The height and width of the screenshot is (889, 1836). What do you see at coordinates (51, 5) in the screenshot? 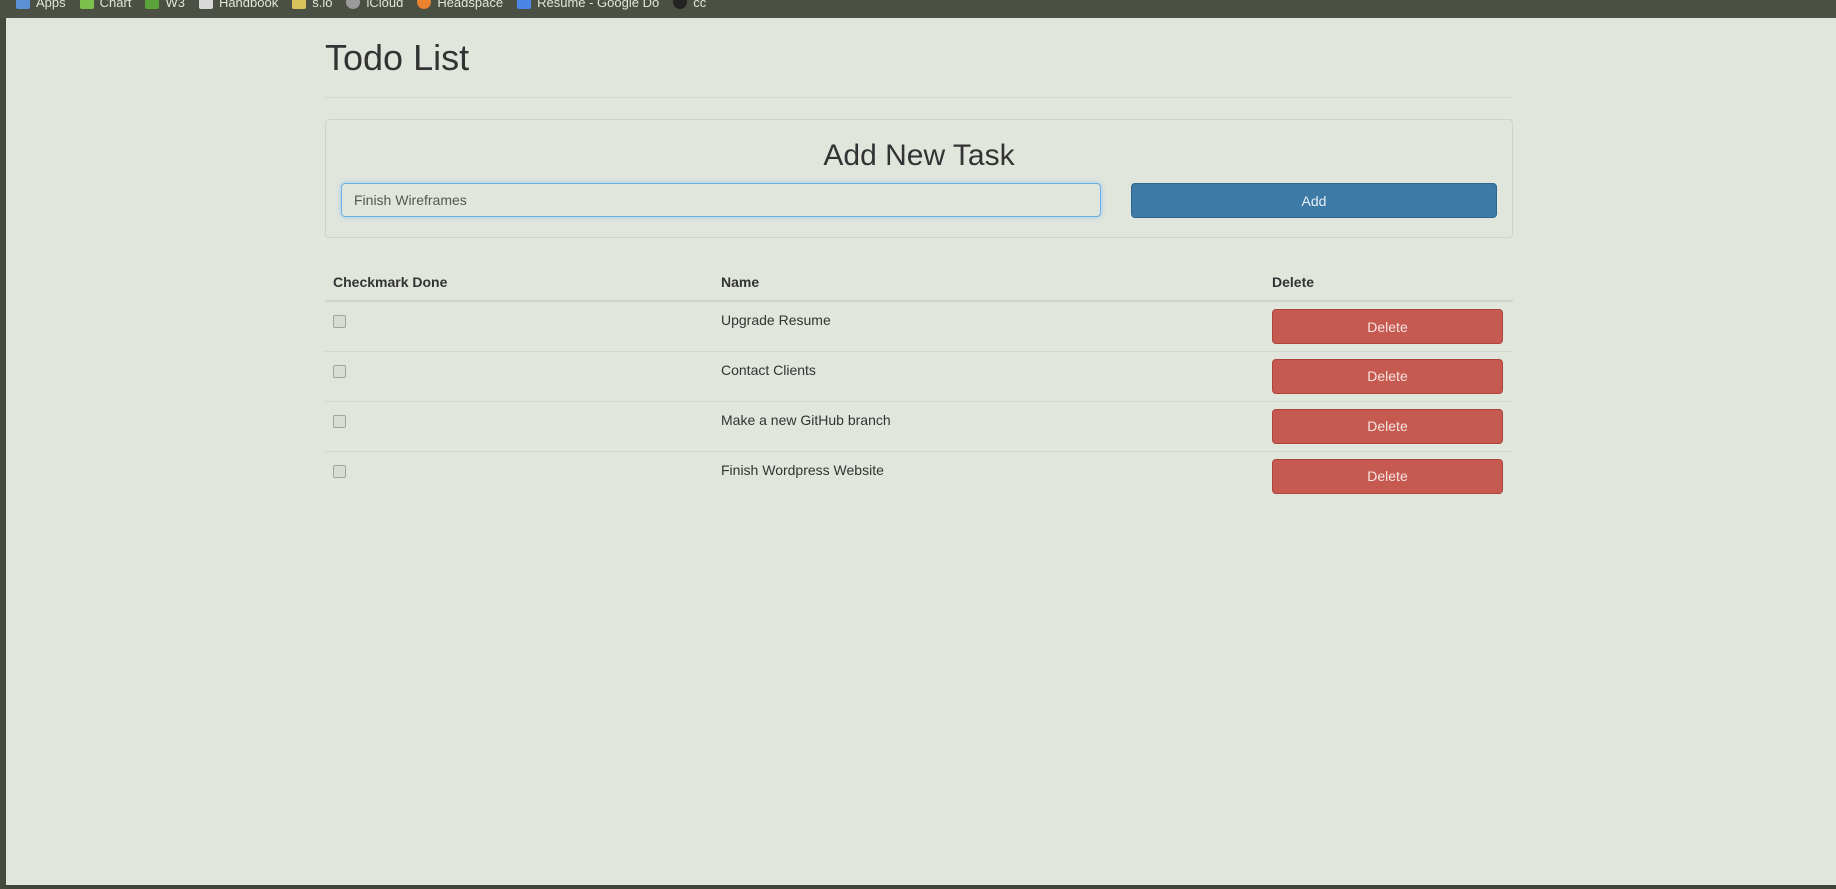
I see `bookmark-label: Apps` at bounding box center [51, 5].